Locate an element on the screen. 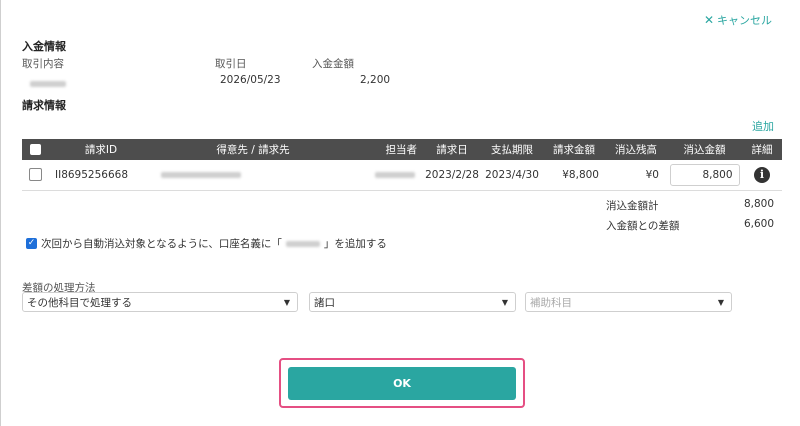 The height and width of the screenshot is (426, 800). row-checkbox is located at coordinates (35, 175).